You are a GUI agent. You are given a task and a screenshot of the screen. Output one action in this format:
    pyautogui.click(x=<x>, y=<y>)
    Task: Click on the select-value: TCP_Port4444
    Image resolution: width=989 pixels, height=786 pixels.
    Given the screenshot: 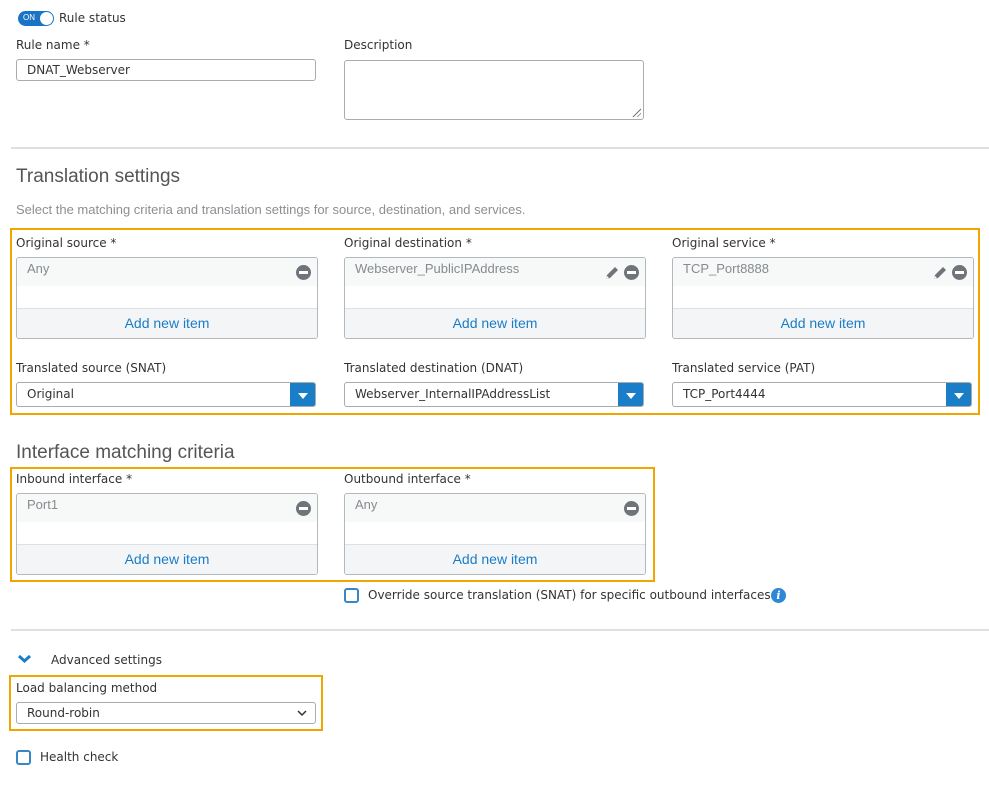 What is the action you would take?
    pyautogui.click(x=724, y=394)
    